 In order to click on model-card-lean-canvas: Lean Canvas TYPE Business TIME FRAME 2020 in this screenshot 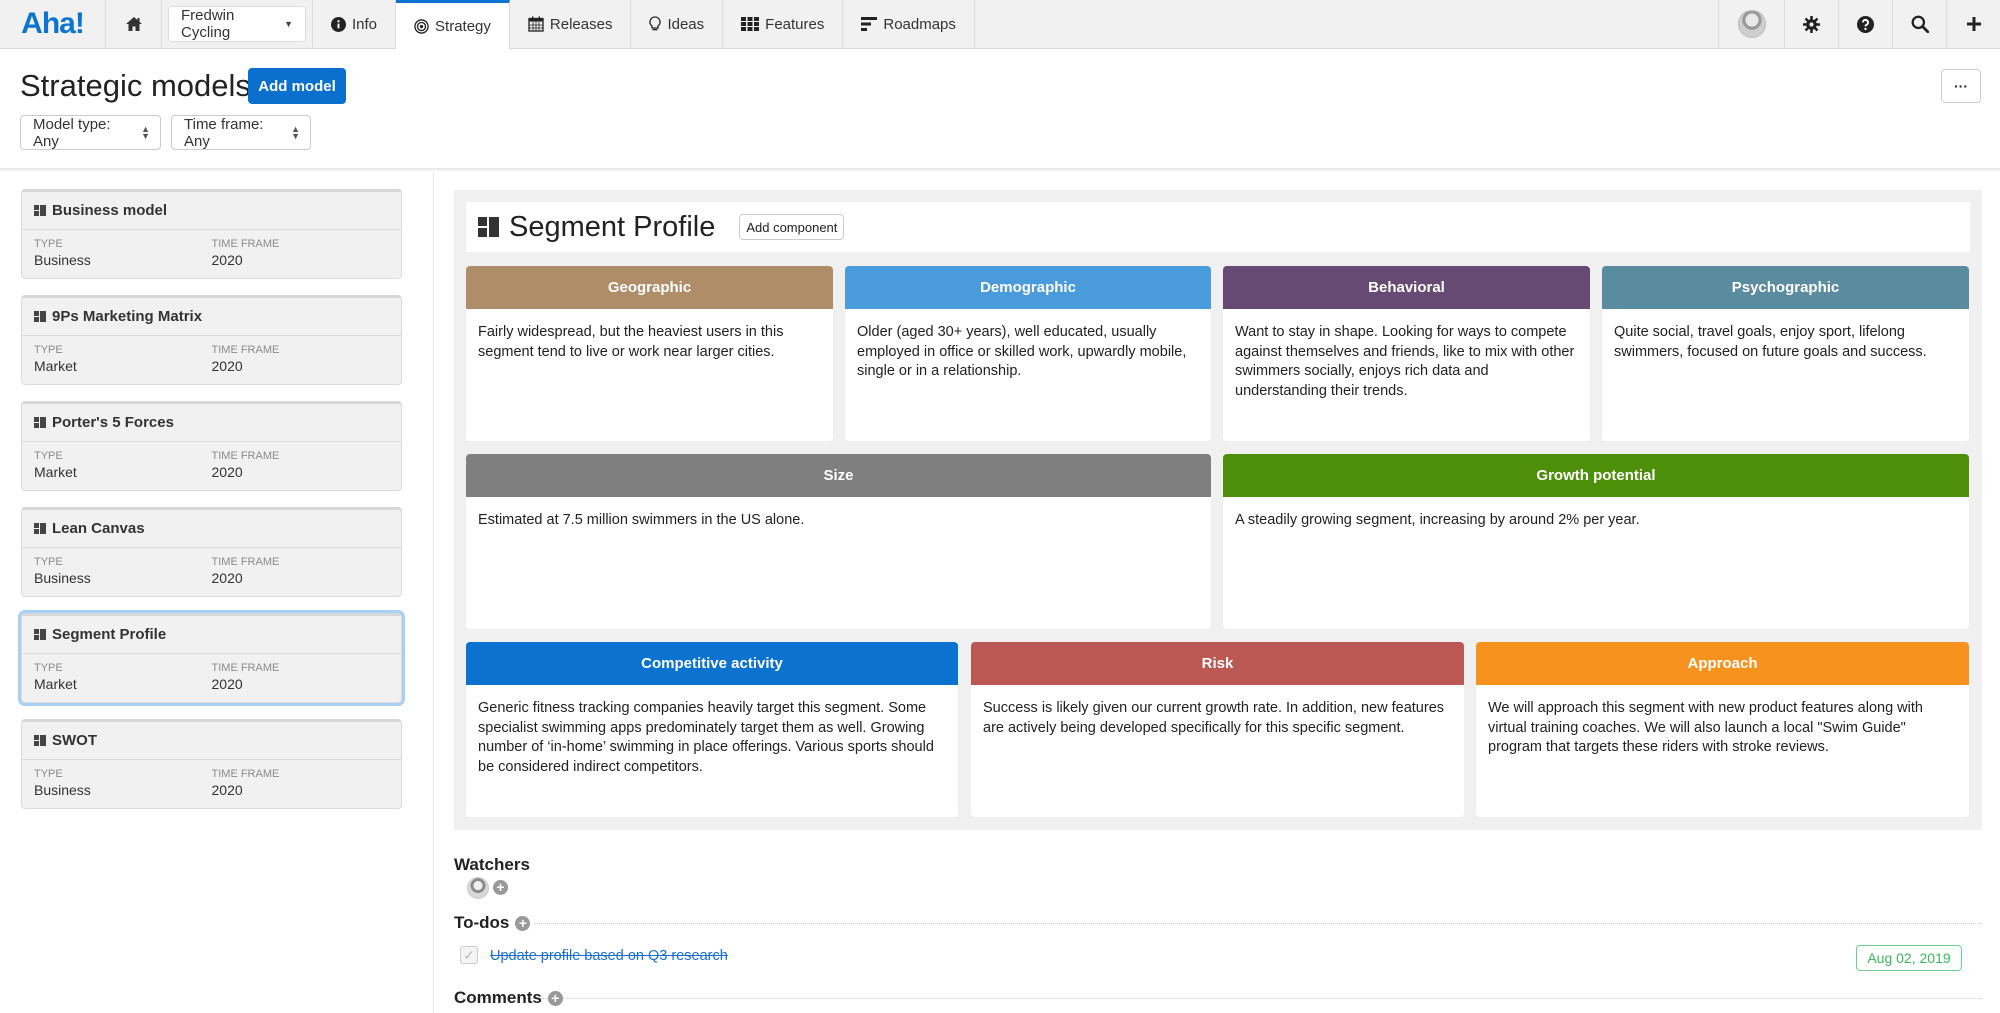, I will do `click(211, 552)`.